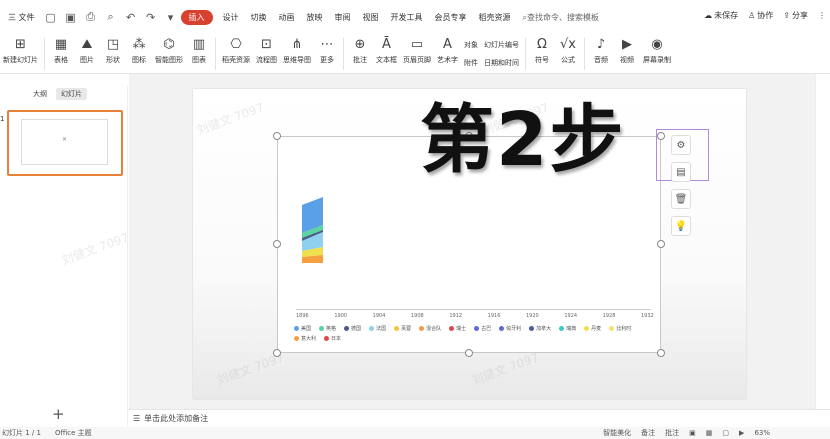  What do you see at coordinates (215, 54) in the screenshot?
I see `divider` at bounding box center [215, 54].